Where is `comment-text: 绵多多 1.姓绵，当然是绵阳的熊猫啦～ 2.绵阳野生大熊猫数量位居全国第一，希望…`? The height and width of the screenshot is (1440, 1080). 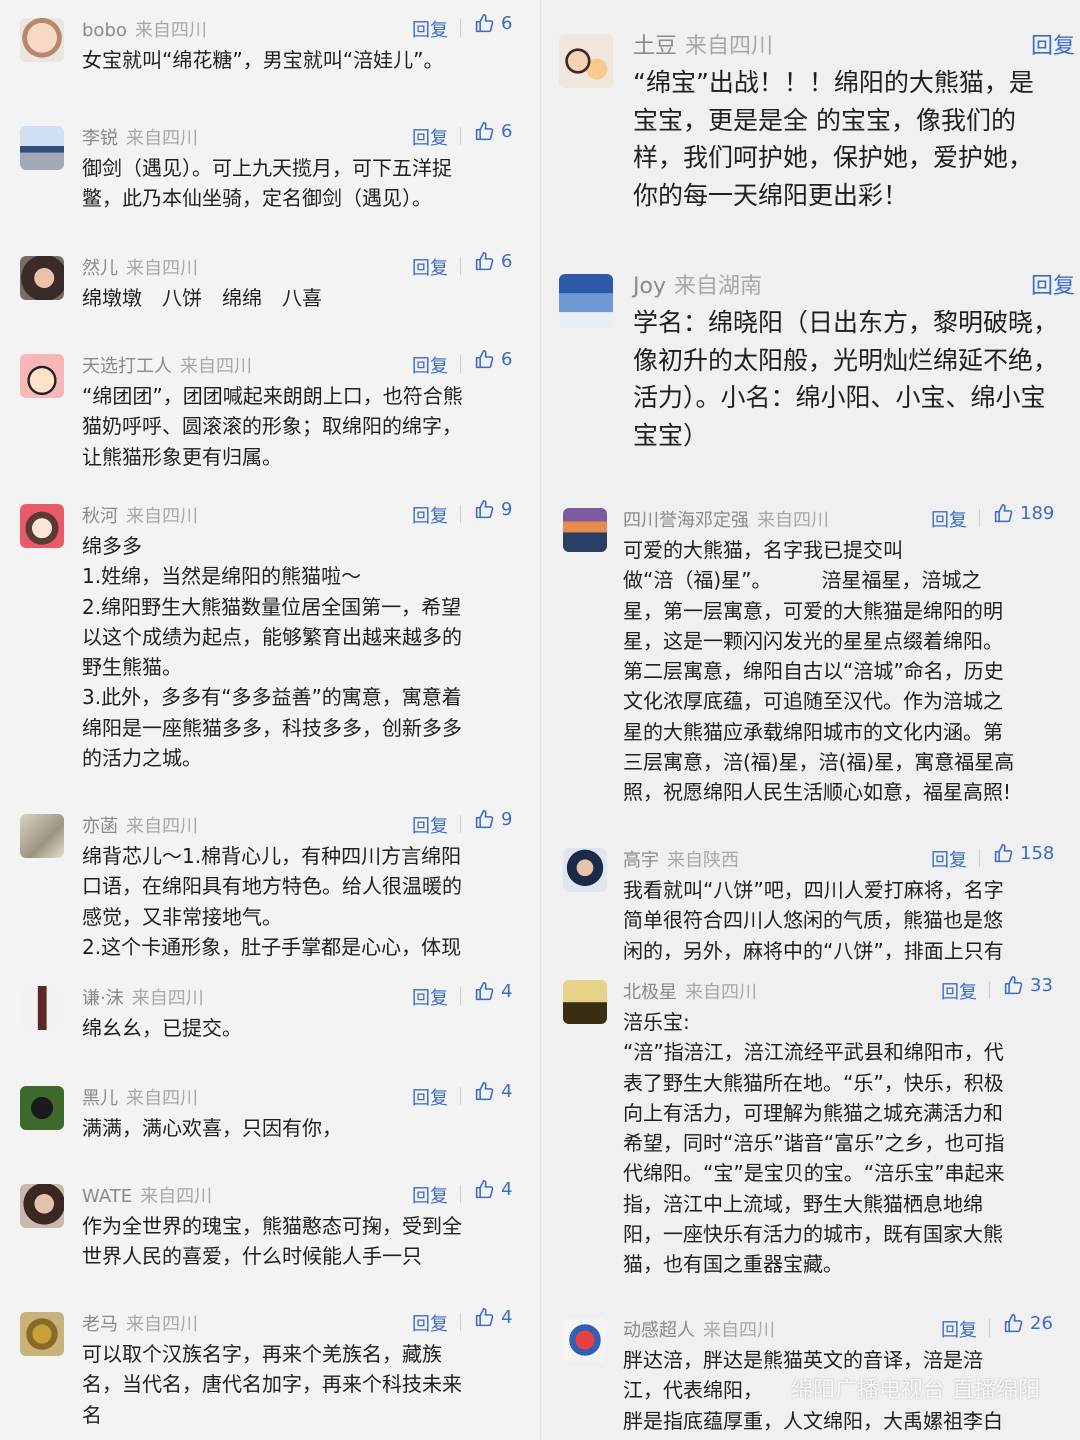
comment-text: 绵多多 1.姓绵，当然是绵阳的熊猫啦～ 2.绵阳野生大熊猫数量位居全国第一，希望… is located at coordinates (272, 652).